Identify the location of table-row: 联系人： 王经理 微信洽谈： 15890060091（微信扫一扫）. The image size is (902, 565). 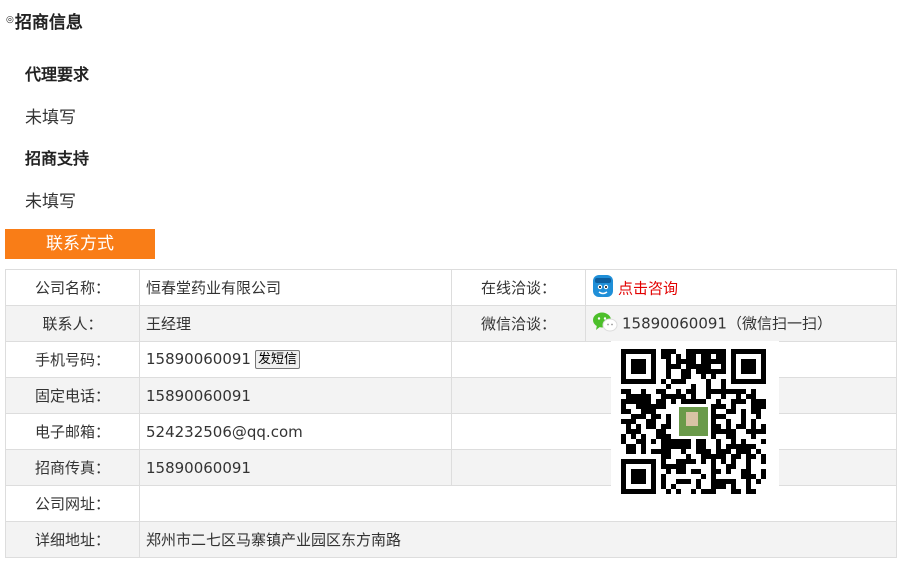
(451, 323).